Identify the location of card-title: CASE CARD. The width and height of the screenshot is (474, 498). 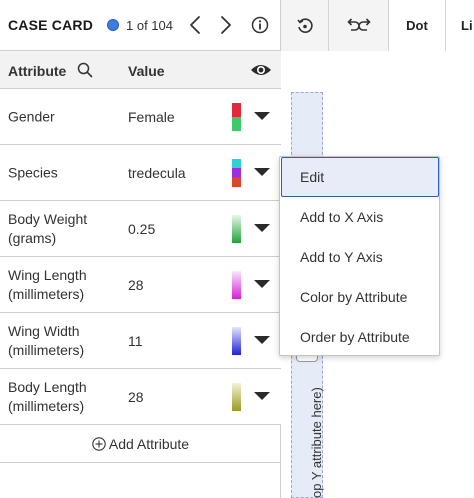
(51, 25).